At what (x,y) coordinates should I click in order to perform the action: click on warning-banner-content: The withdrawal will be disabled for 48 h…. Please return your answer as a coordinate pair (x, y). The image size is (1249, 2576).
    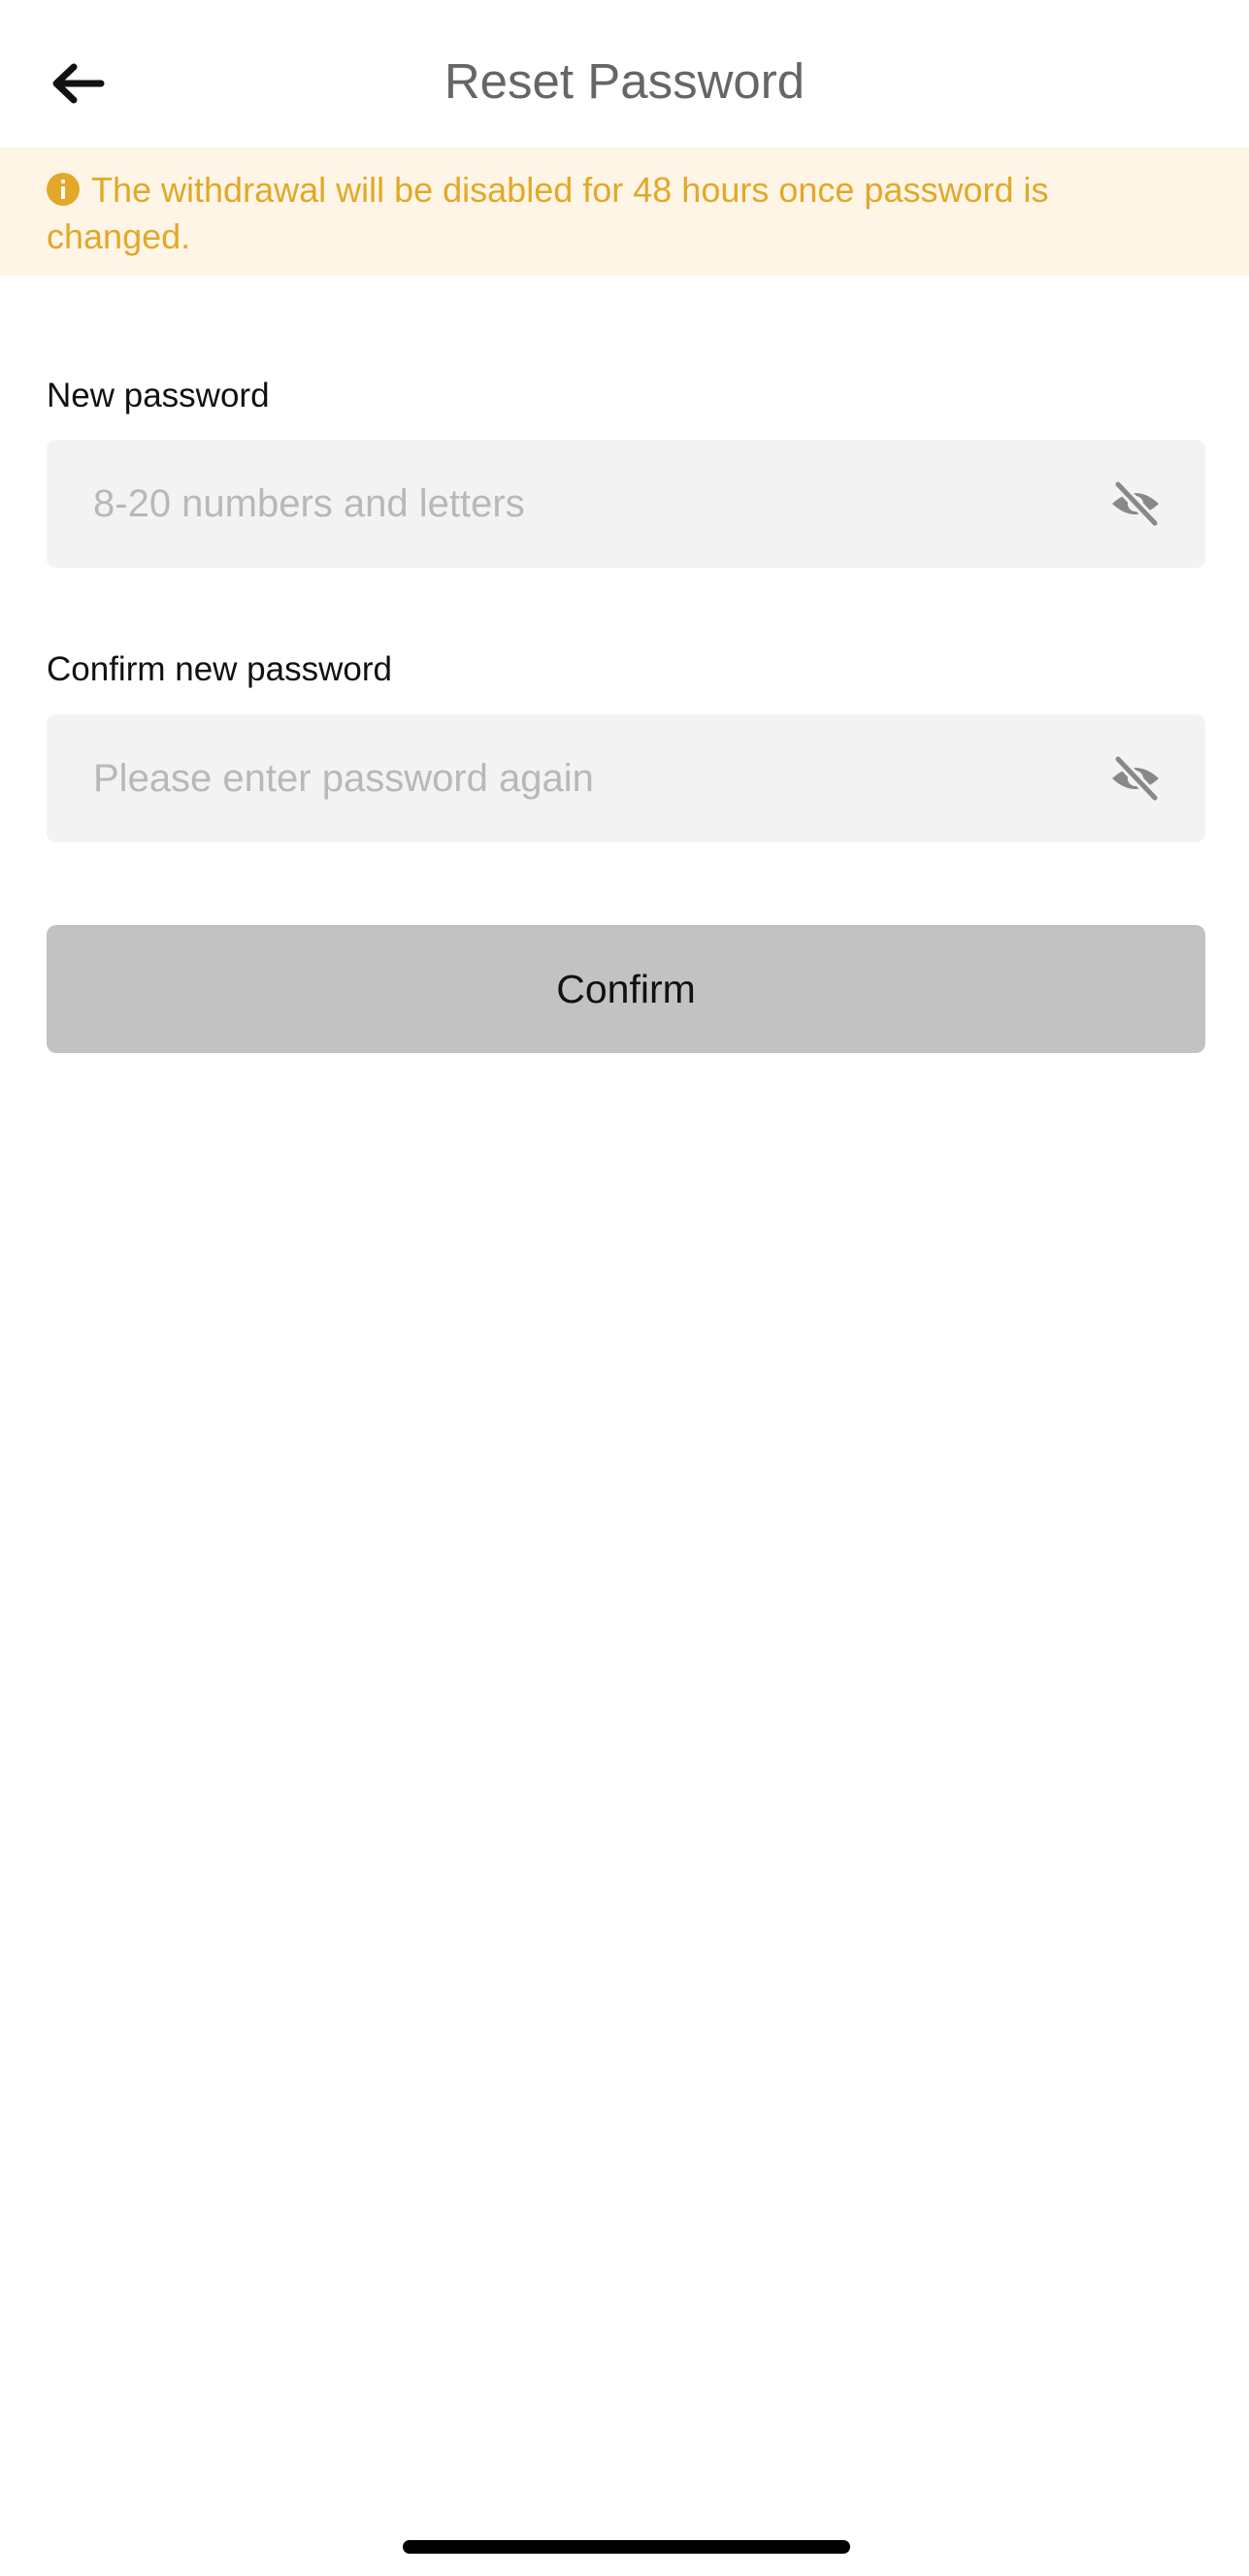
    Looking at the image, I should click on (619, 213).